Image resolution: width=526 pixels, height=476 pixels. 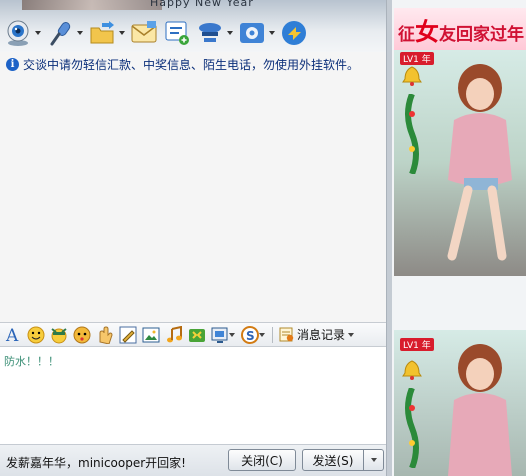 I want to click on voice-chat-button, so click(x=64, y=33).